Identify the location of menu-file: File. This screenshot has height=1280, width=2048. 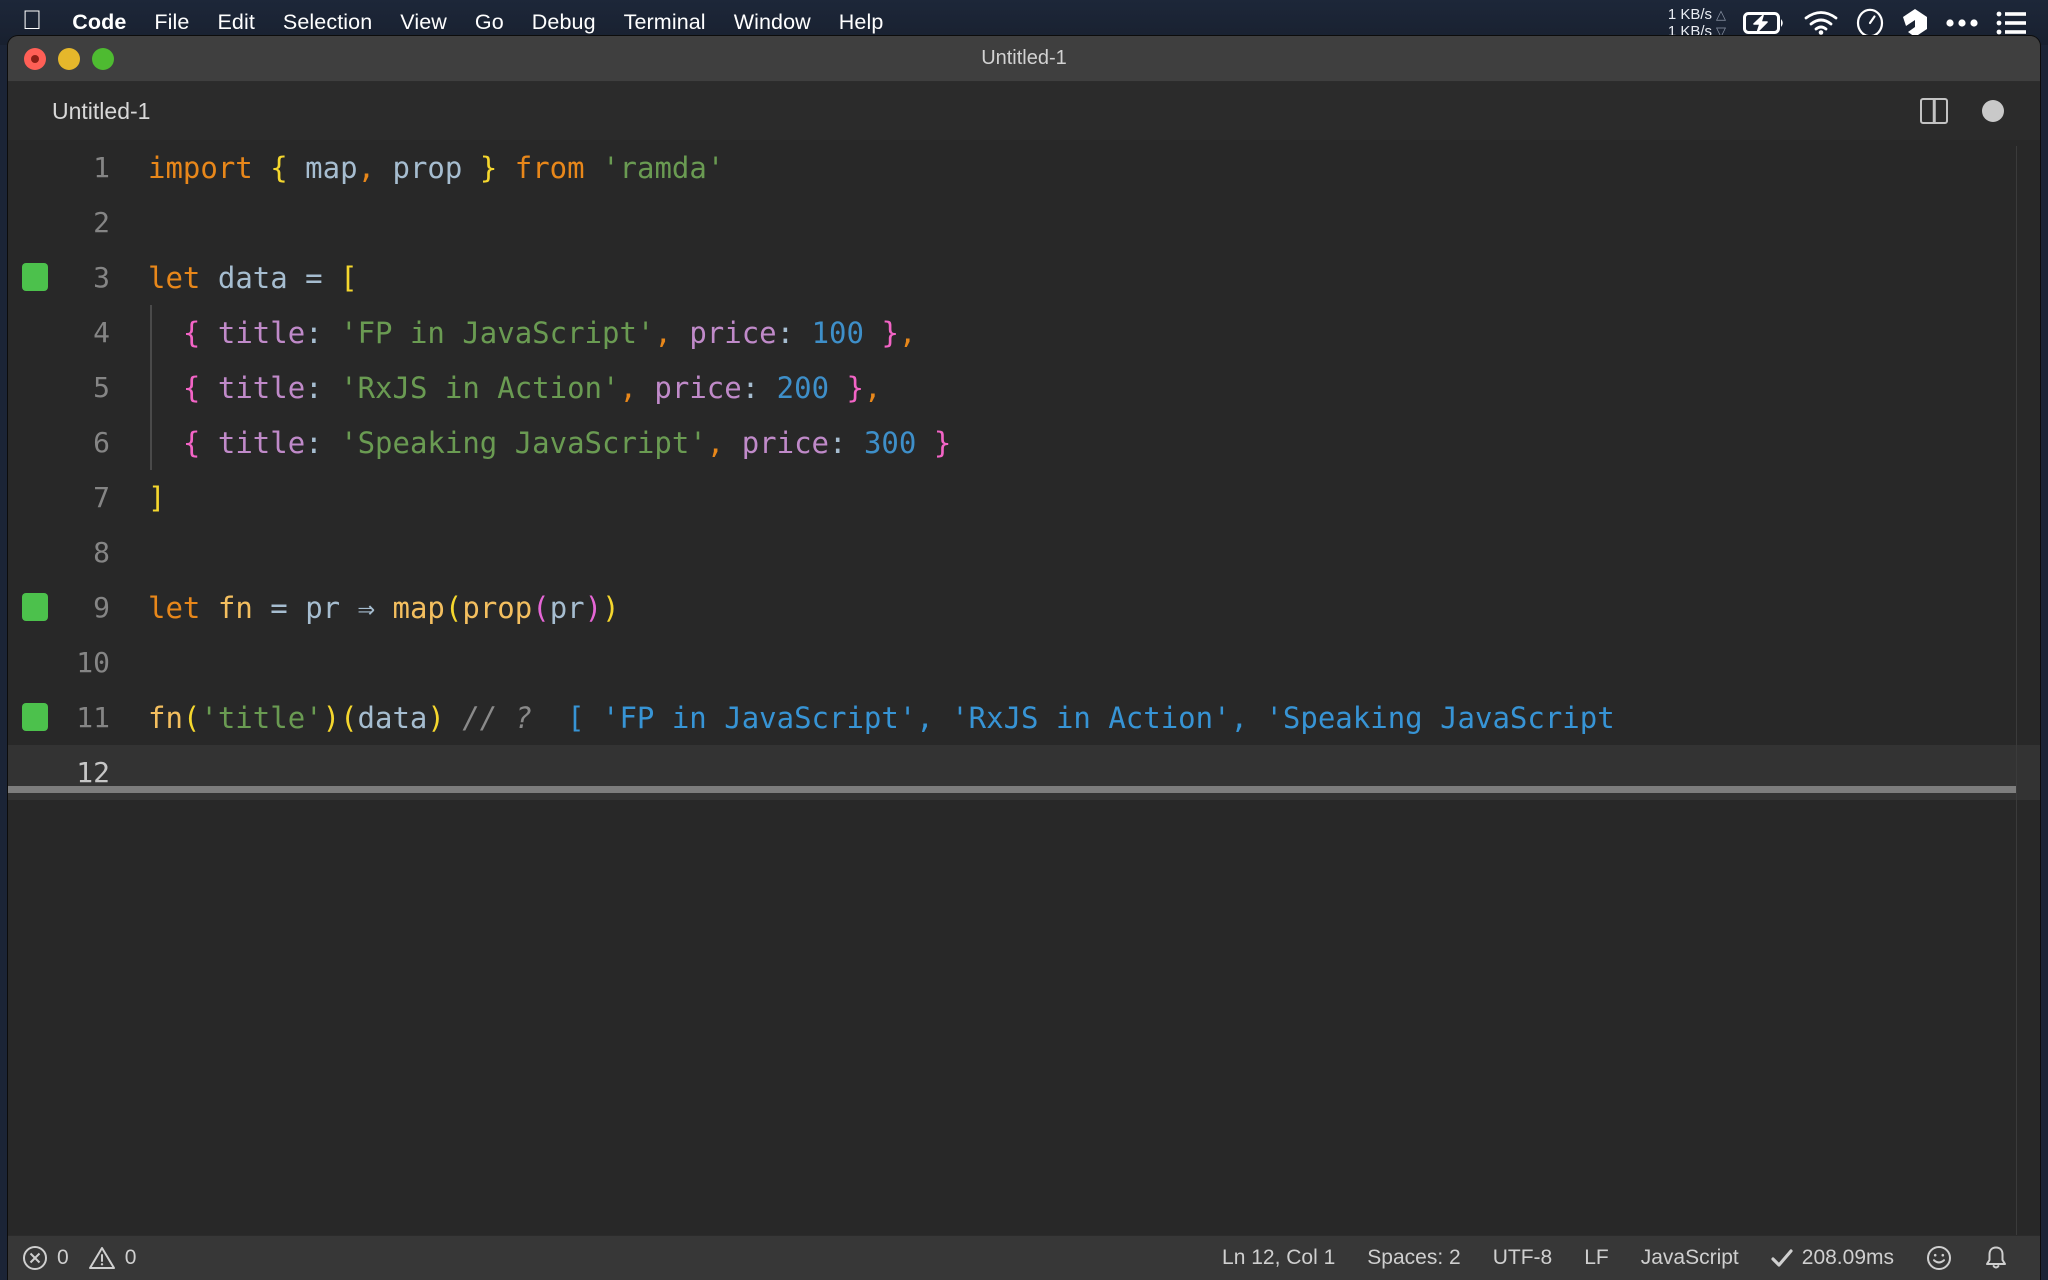
(171, 22).